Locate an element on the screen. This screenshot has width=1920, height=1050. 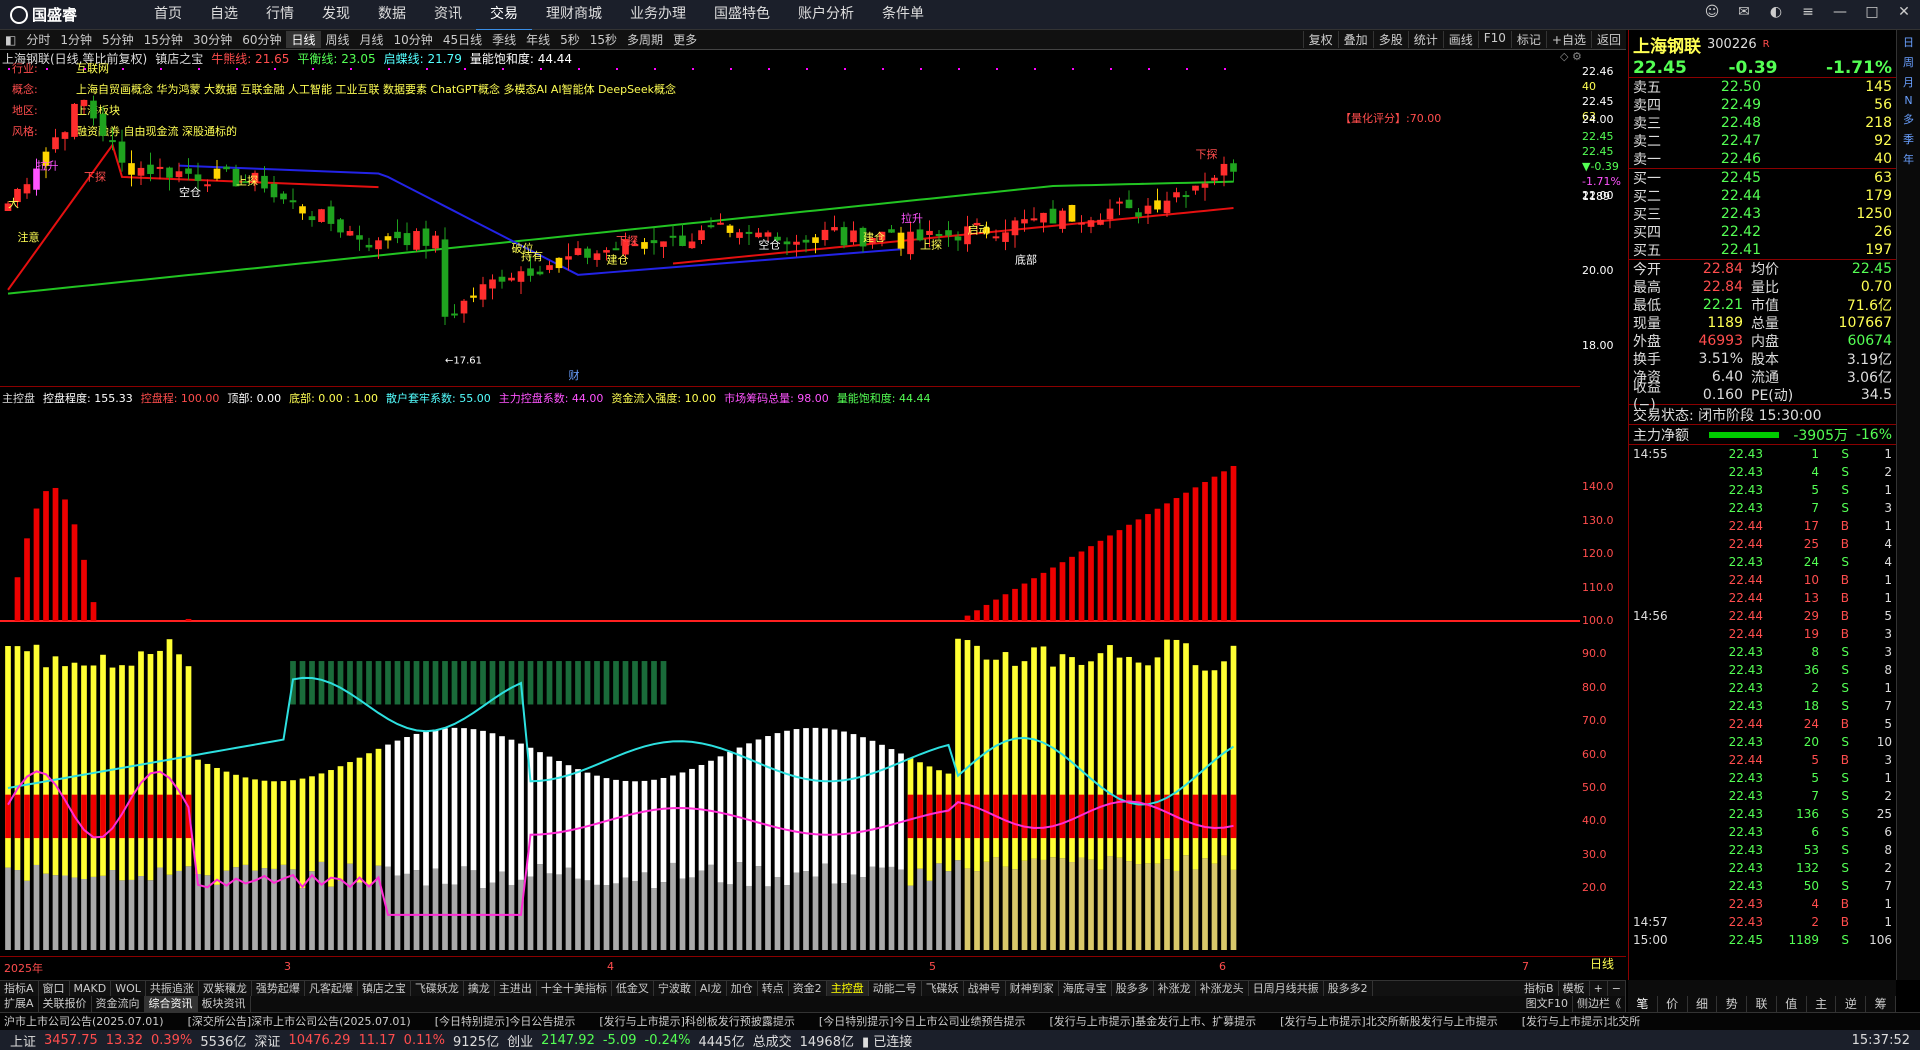
toolbar-button: 多股 is located at coordinates (1390, 39).